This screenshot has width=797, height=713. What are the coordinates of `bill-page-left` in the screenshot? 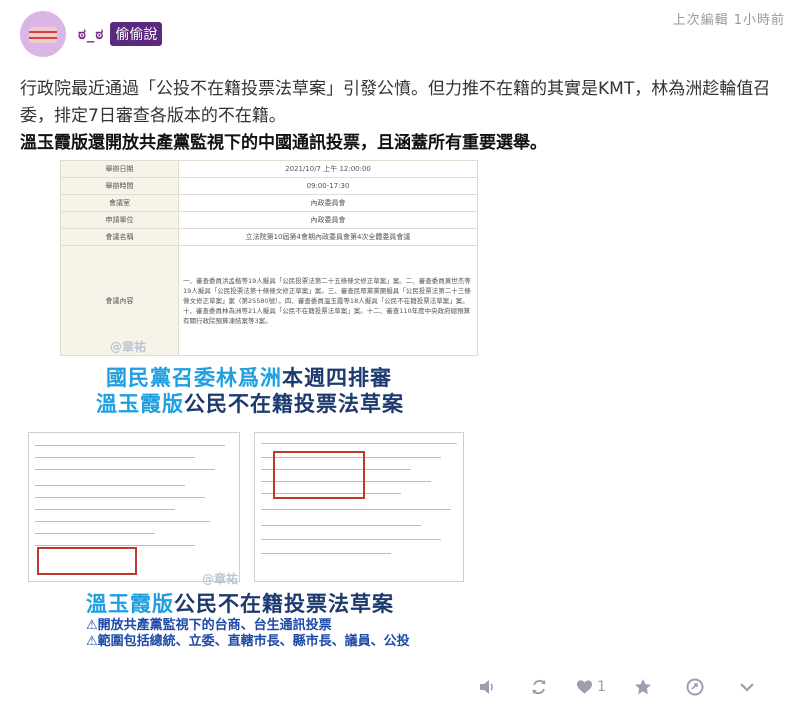 It's located at (134, 507).